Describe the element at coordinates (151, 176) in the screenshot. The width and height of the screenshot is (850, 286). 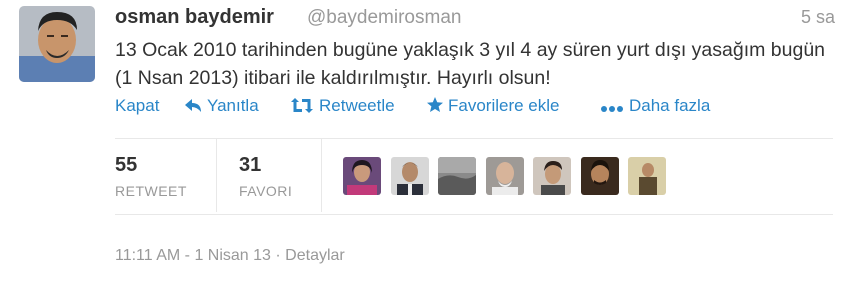
I see `retweet-count: 55 RETWEET` at that location.